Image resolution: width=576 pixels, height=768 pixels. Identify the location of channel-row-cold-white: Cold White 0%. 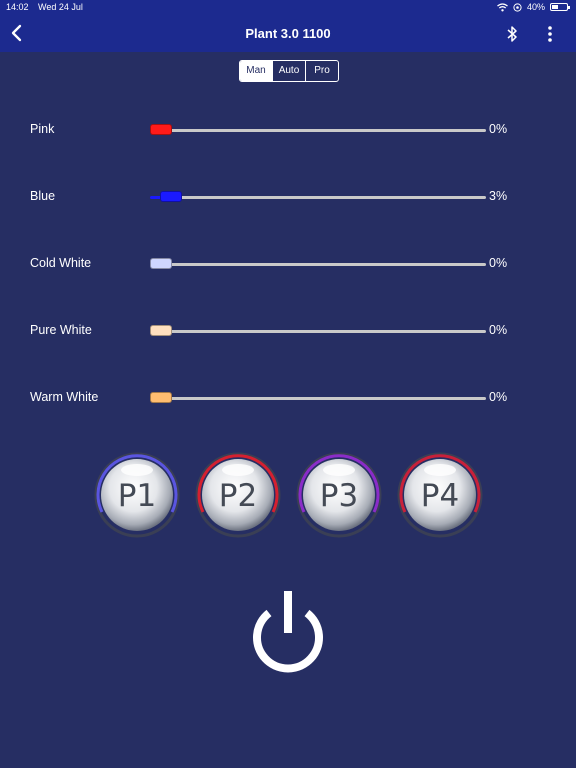
(288, 264).